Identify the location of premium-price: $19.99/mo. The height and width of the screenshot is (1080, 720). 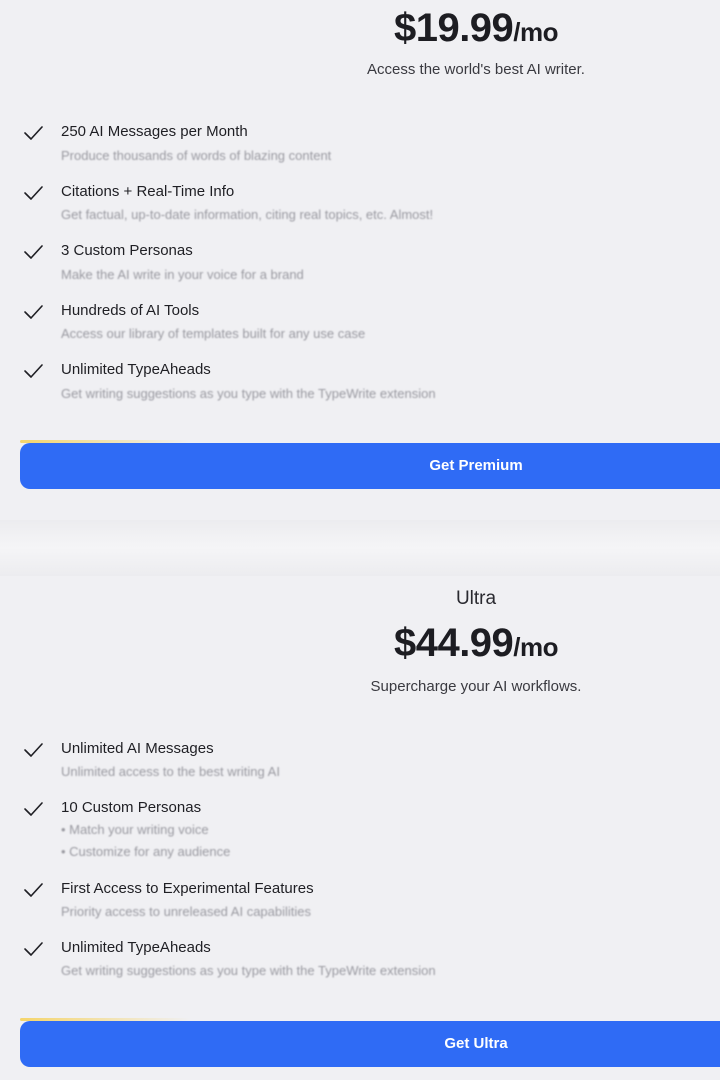
(476, 28).